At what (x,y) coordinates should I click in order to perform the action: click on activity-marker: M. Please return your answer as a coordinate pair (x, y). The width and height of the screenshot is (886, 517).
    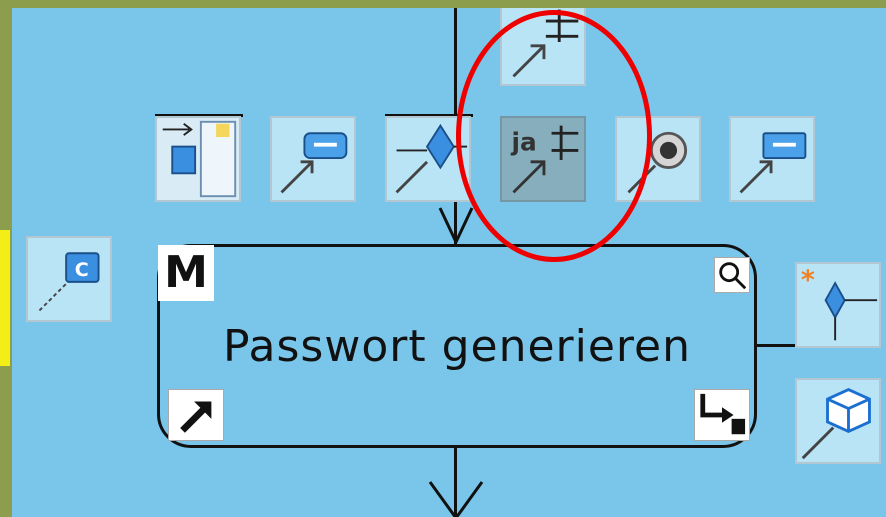
    Looking at the image, I should click on (186, 272).